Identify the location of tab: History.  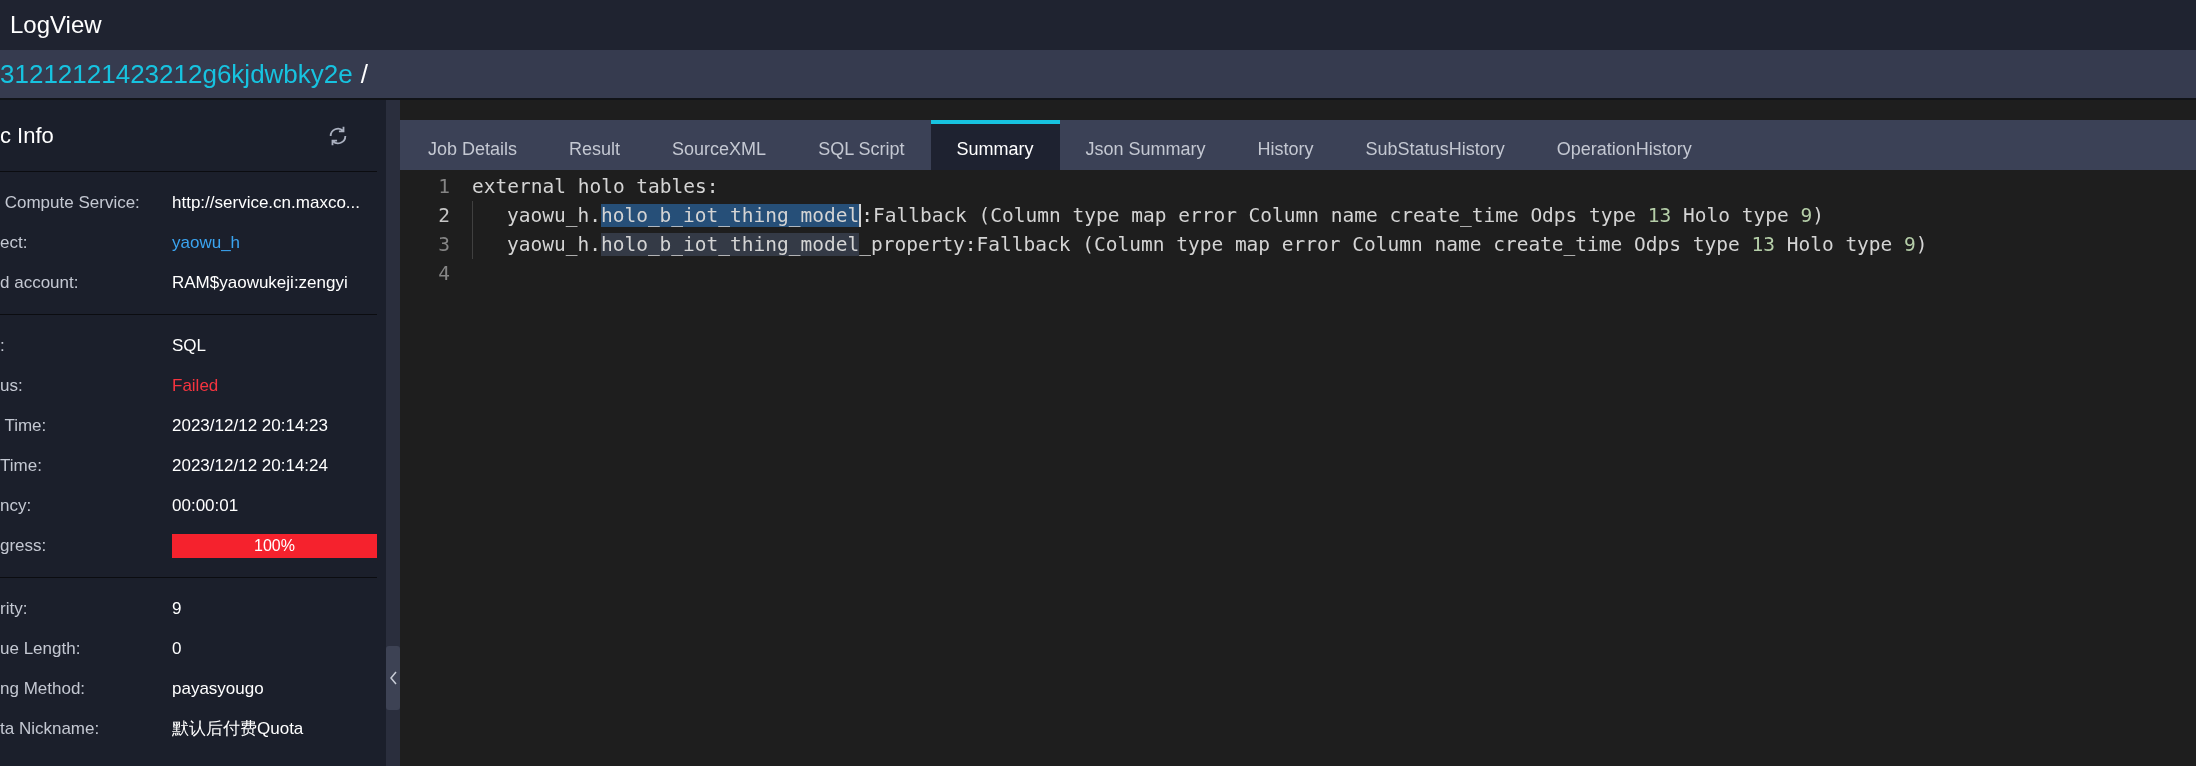
(1285, 145).